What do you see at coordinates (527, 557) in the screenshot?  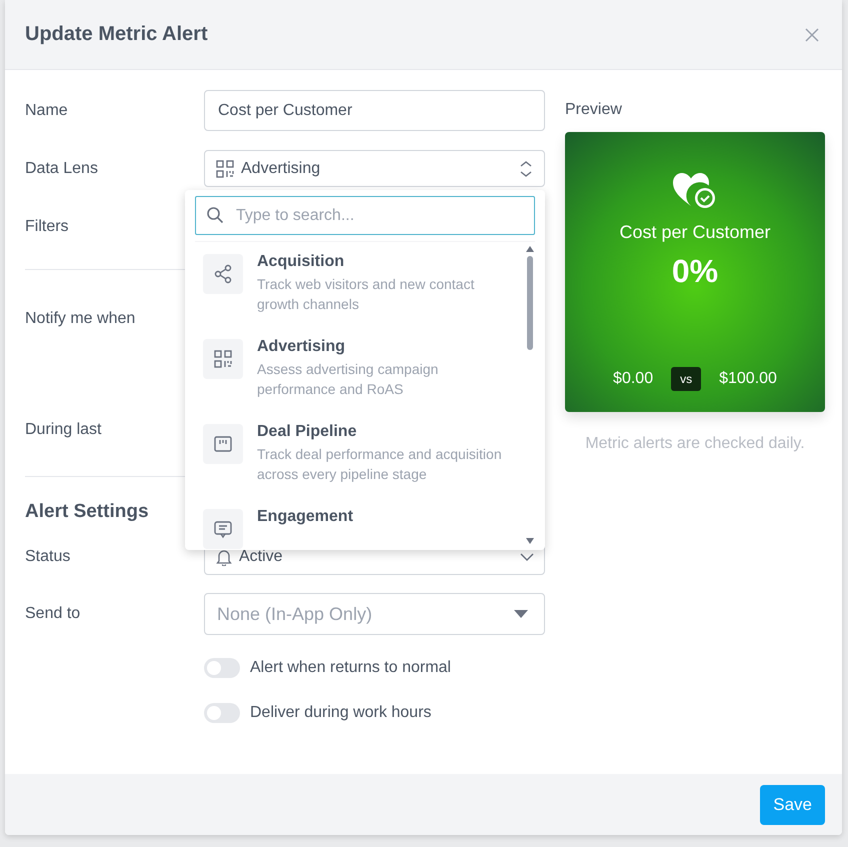 I see `chevron-down-icon` at bounding box center [527, 557].